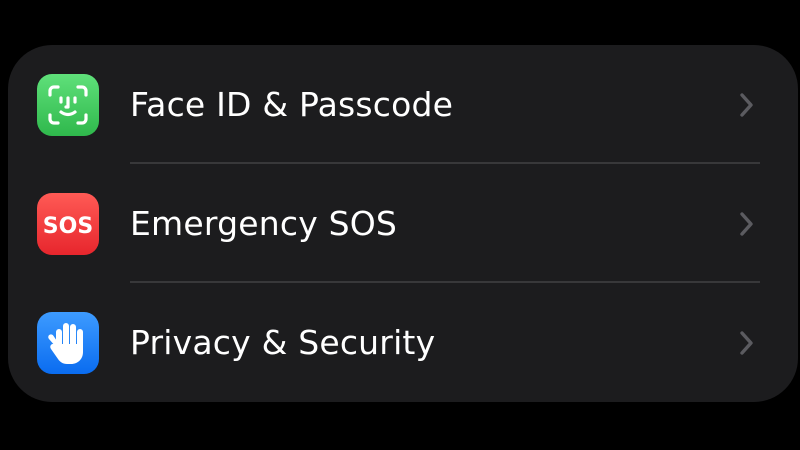 This screenshot has width=800, height=450. What do you see at coordinates (68, 343) in the screenshot?
I see `hand-raised-icon` at bounding box center [68, 343].